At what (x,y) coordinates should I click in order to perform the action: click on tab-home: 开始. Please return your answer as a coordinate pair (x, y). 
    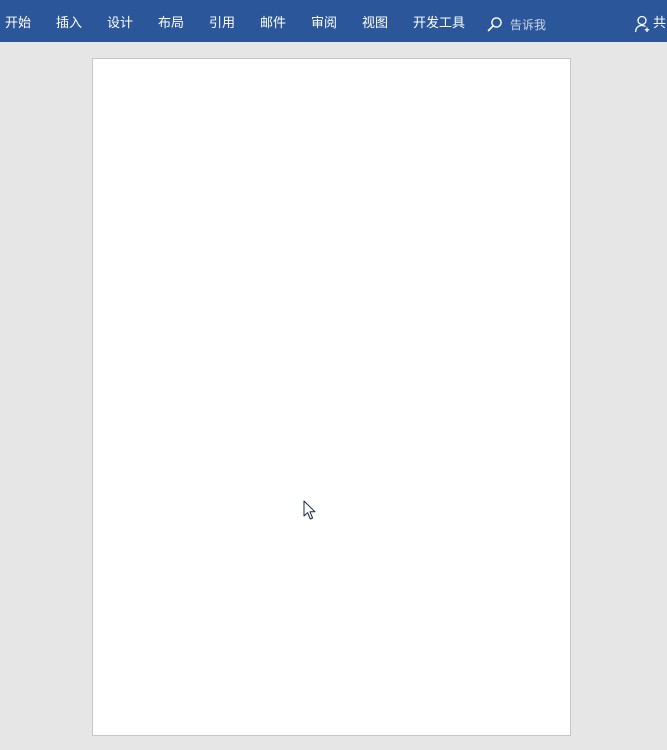
    Looking at the image, I should click on (18, 21).